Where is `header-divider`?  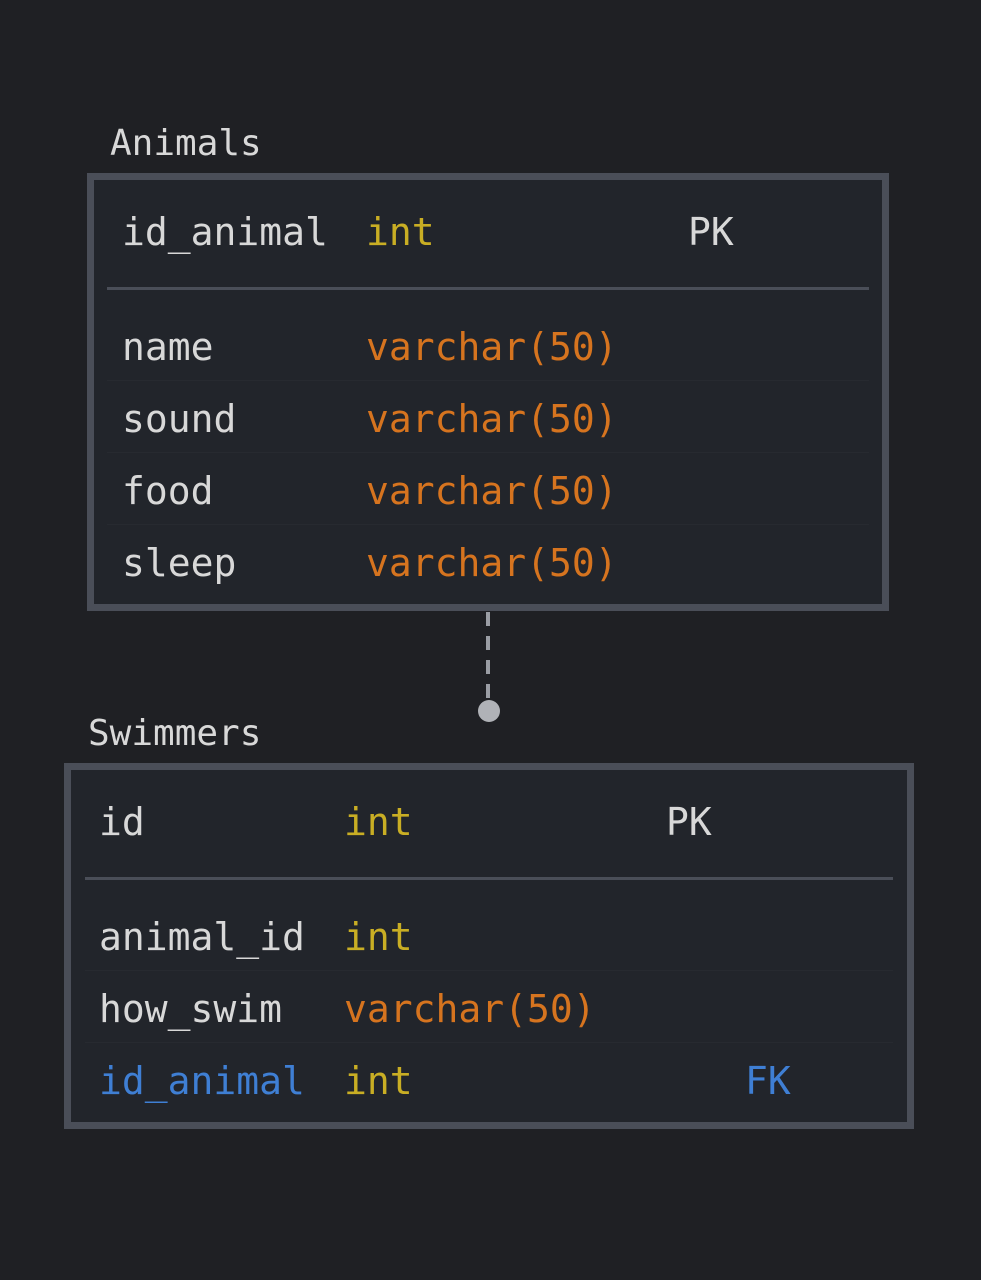 header-divider is located at coordinates (489, 878).